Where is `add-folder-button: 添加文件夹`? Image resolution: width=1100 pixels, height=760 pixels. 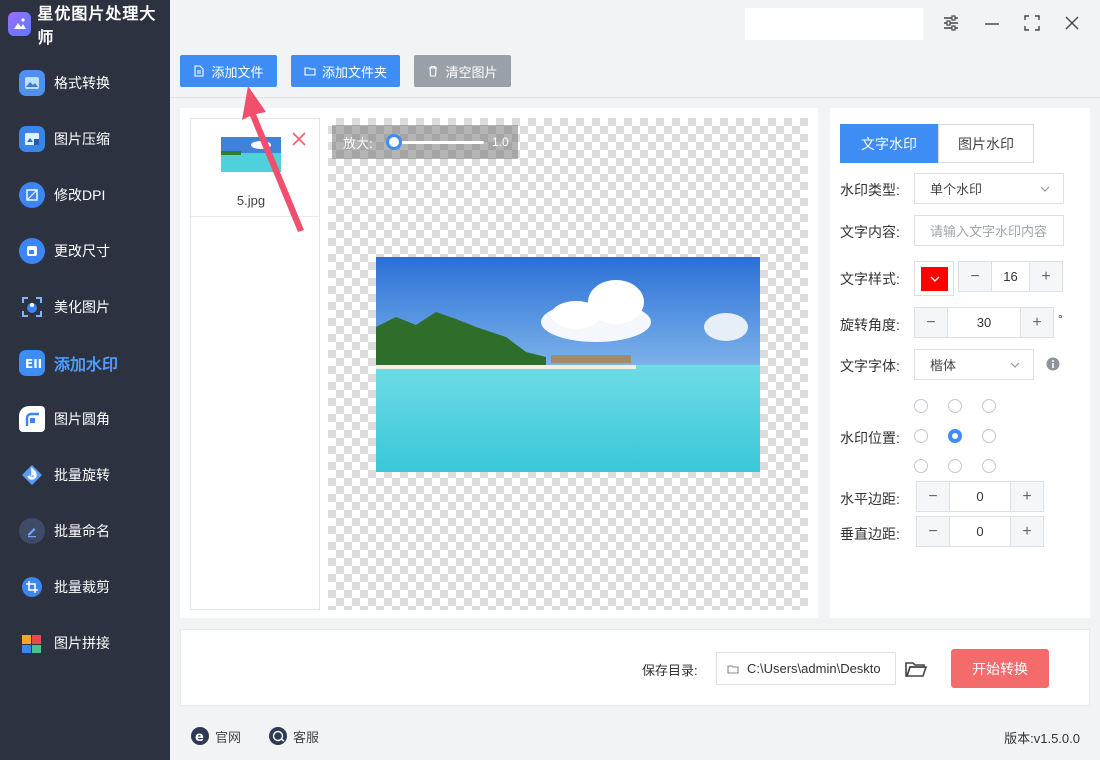
add-folder-button: 添加文件夹 is located at coordinates (345, 71).